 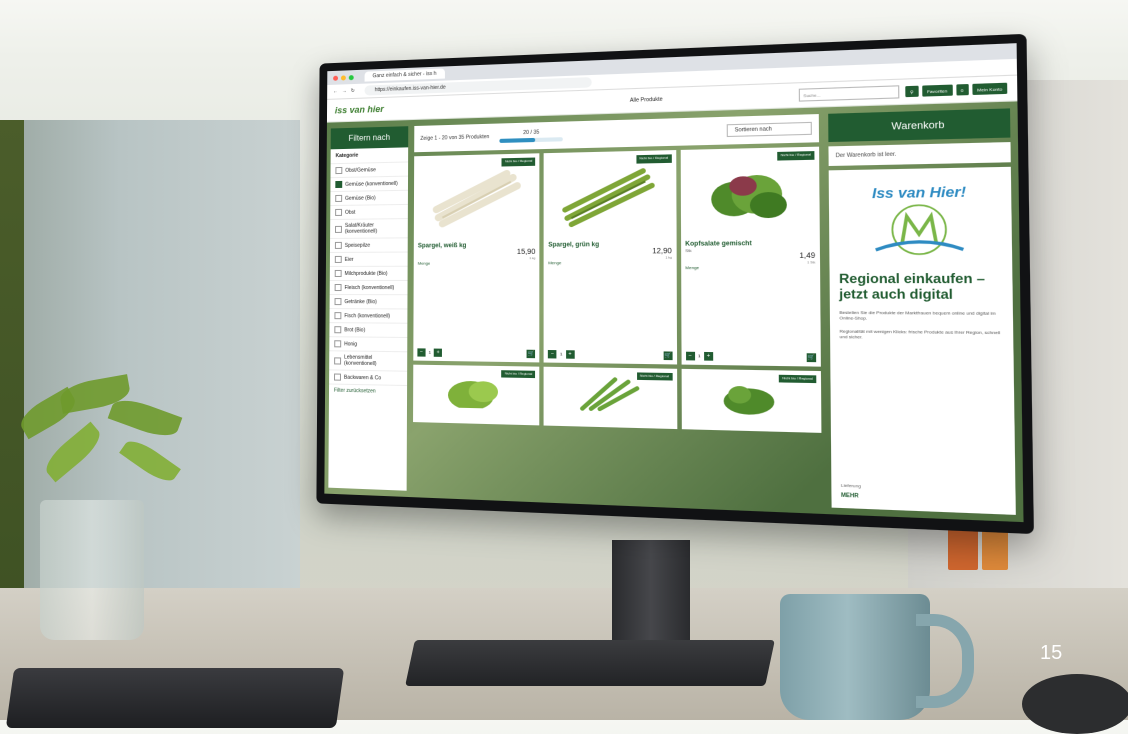 What do you see at coordinates (368, 301) in the screenshot?
I see `filter-item: Getränke (Bio)` at bounding box center [368, 301].